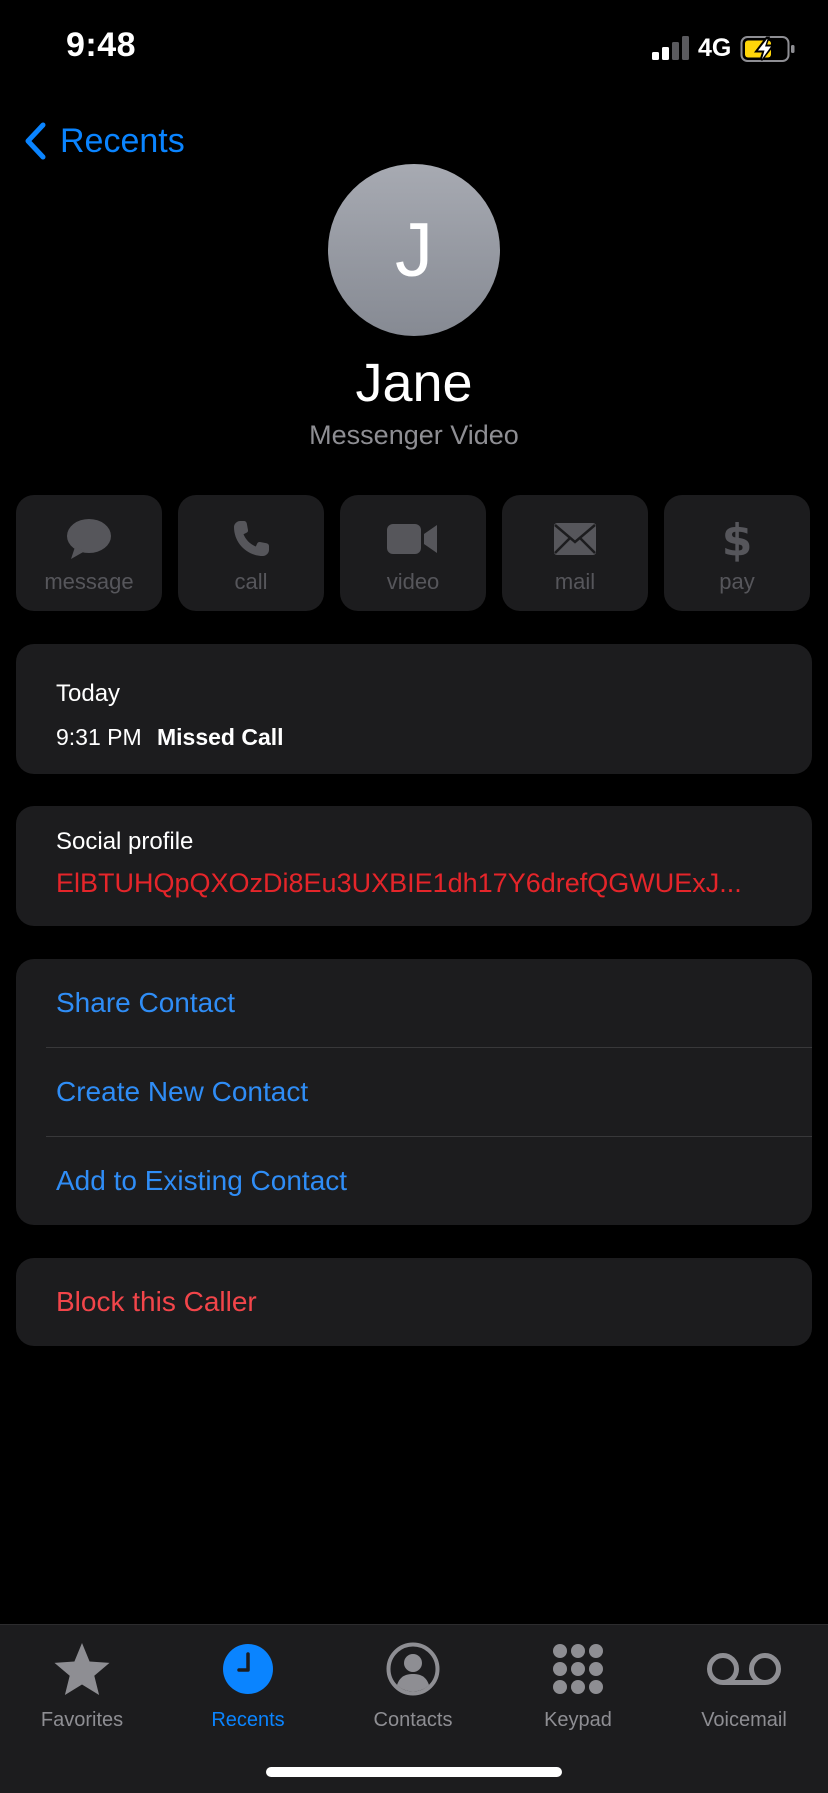  Describe the element at coordinates (744, 1669) in the screenshot. I see `voicemail-icon` at that location.